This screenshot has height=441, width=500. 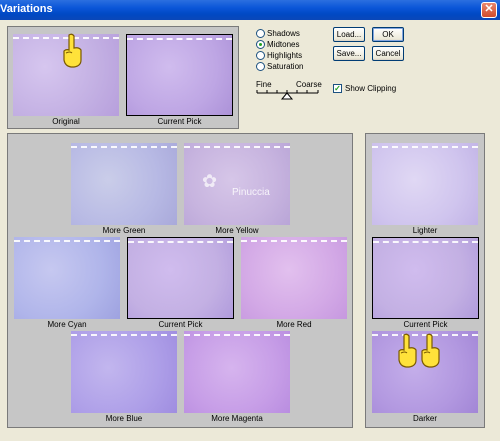 I want to click on slider-thumb-icon, so click(x=287, y=96).